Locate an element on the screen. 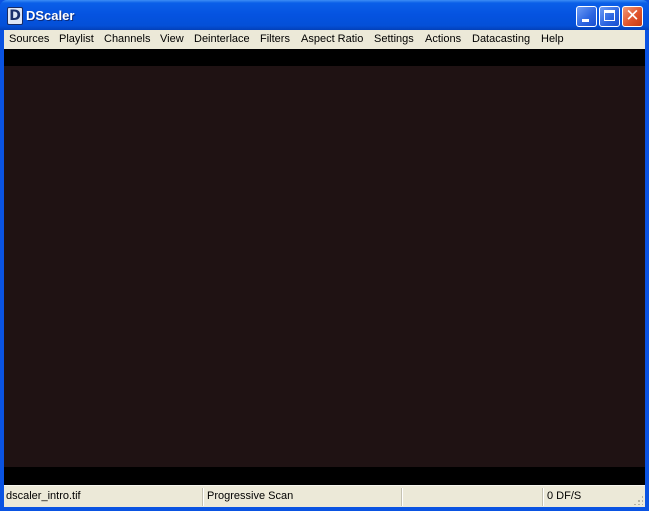 Image resolution: width=649 pixels, height=511 pixels. menu-aspect-ratio: Aspect Ratio is located at coordinates (332, 39).